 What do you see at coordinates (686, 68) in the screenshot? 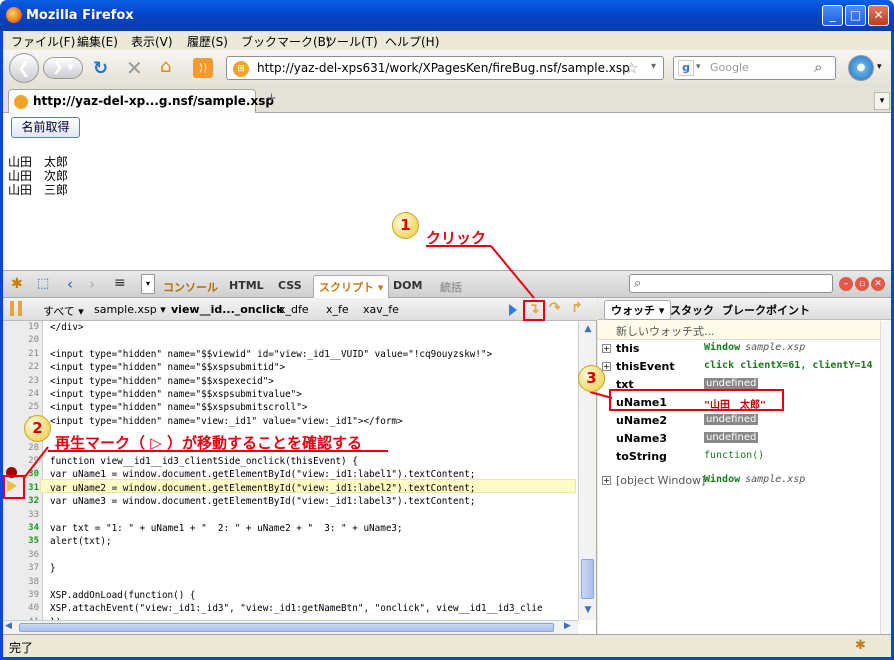
I see `google-icon: g` at bounding box center [686, 68].